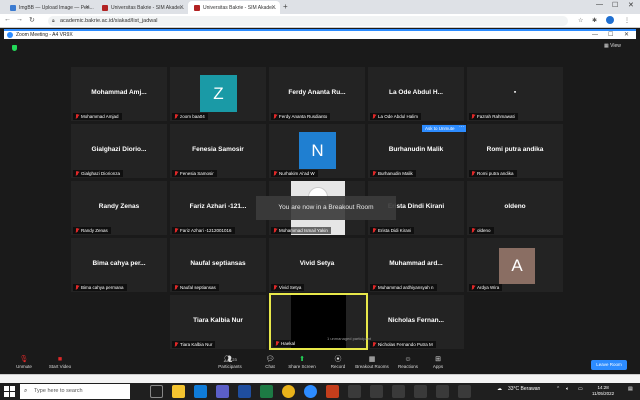 The image size is (640, 400). I want to click on participant-tile: Mohammad Amj... Mohammad Amjad, so click(119, 94).